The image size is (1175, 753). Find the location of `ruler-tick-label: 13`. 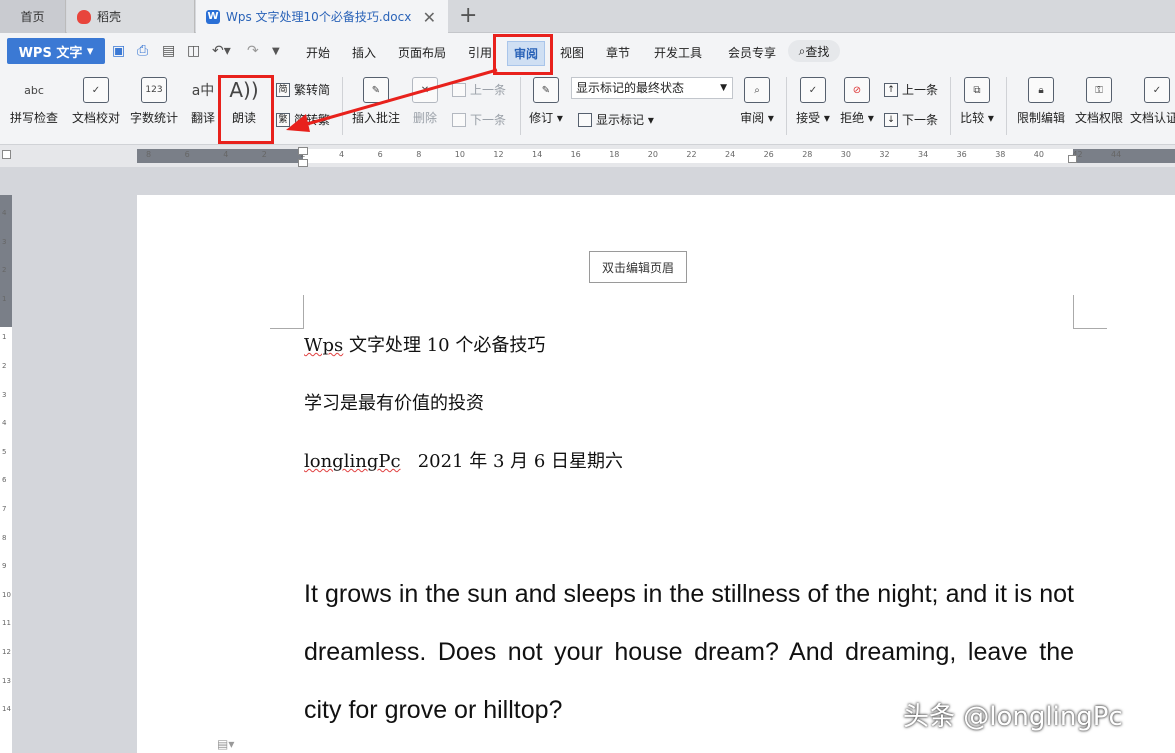

ruler-tick-label: 13 is located at coordinates (6, 680).